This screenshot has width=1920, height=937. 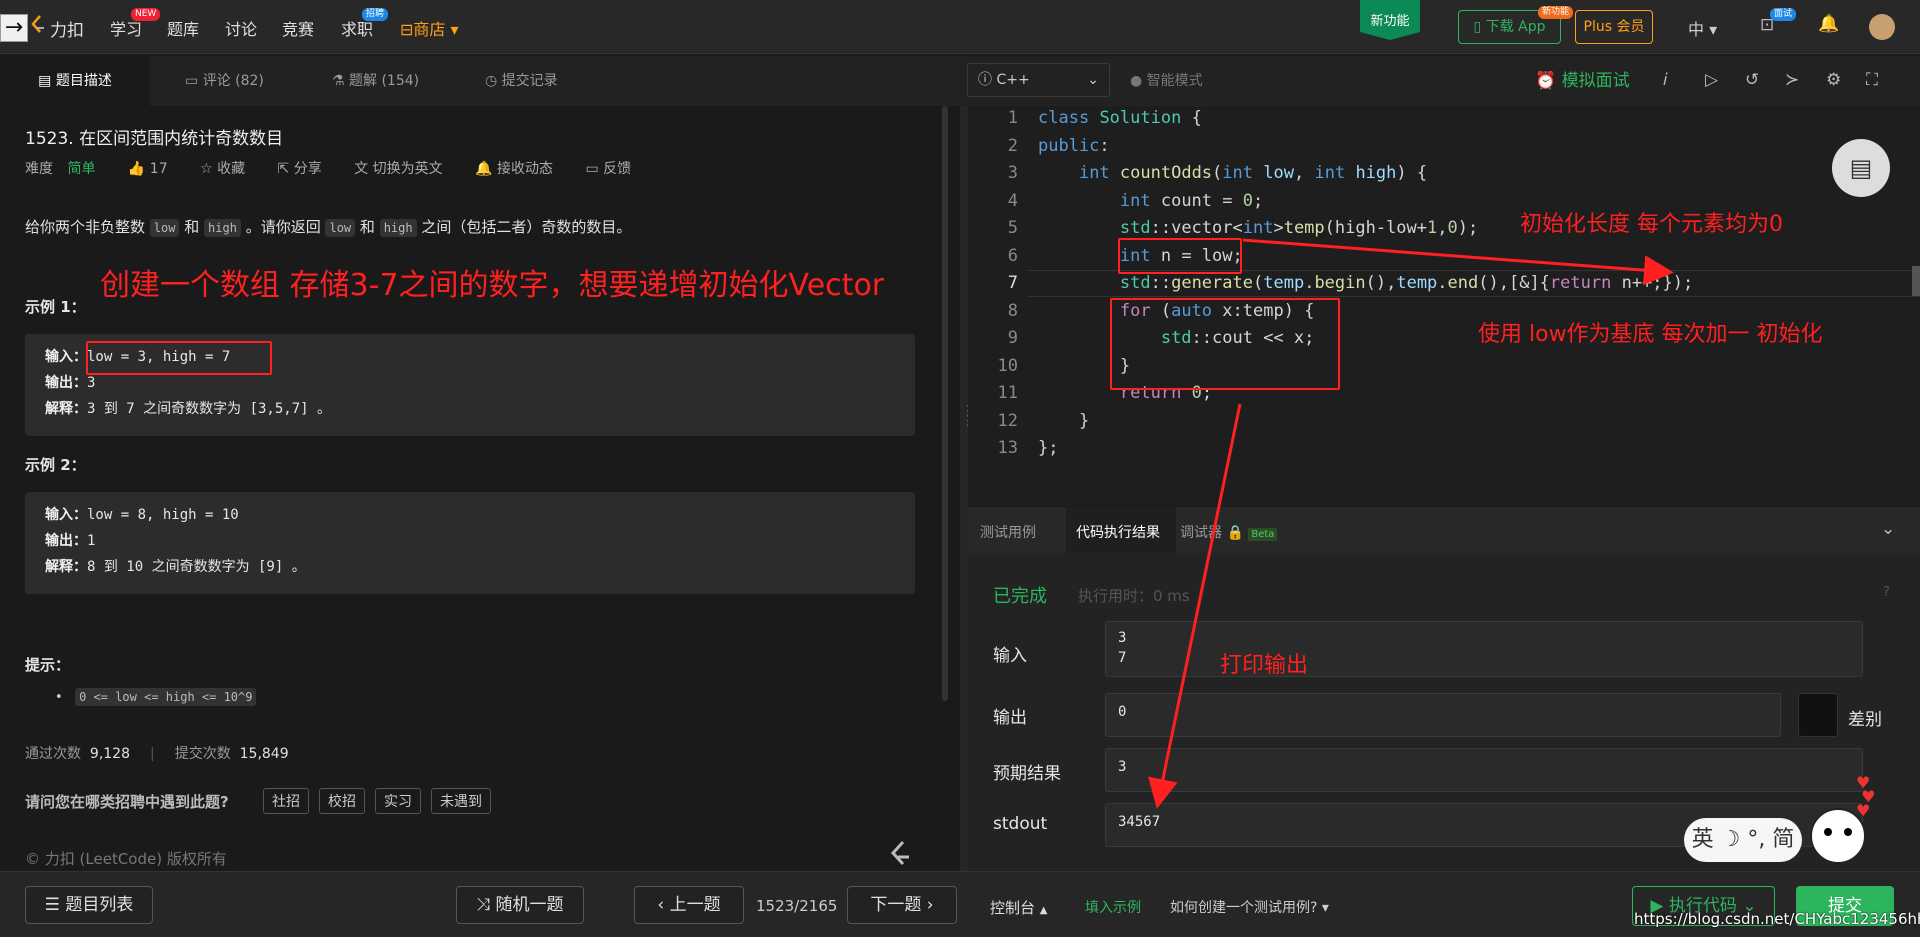 What do you see at coordinates (1777, 919) in the screenshot?
I see `watermark: https://blog.csdn.net/CHYabc123456hh` at bounding box center [1777, 919].